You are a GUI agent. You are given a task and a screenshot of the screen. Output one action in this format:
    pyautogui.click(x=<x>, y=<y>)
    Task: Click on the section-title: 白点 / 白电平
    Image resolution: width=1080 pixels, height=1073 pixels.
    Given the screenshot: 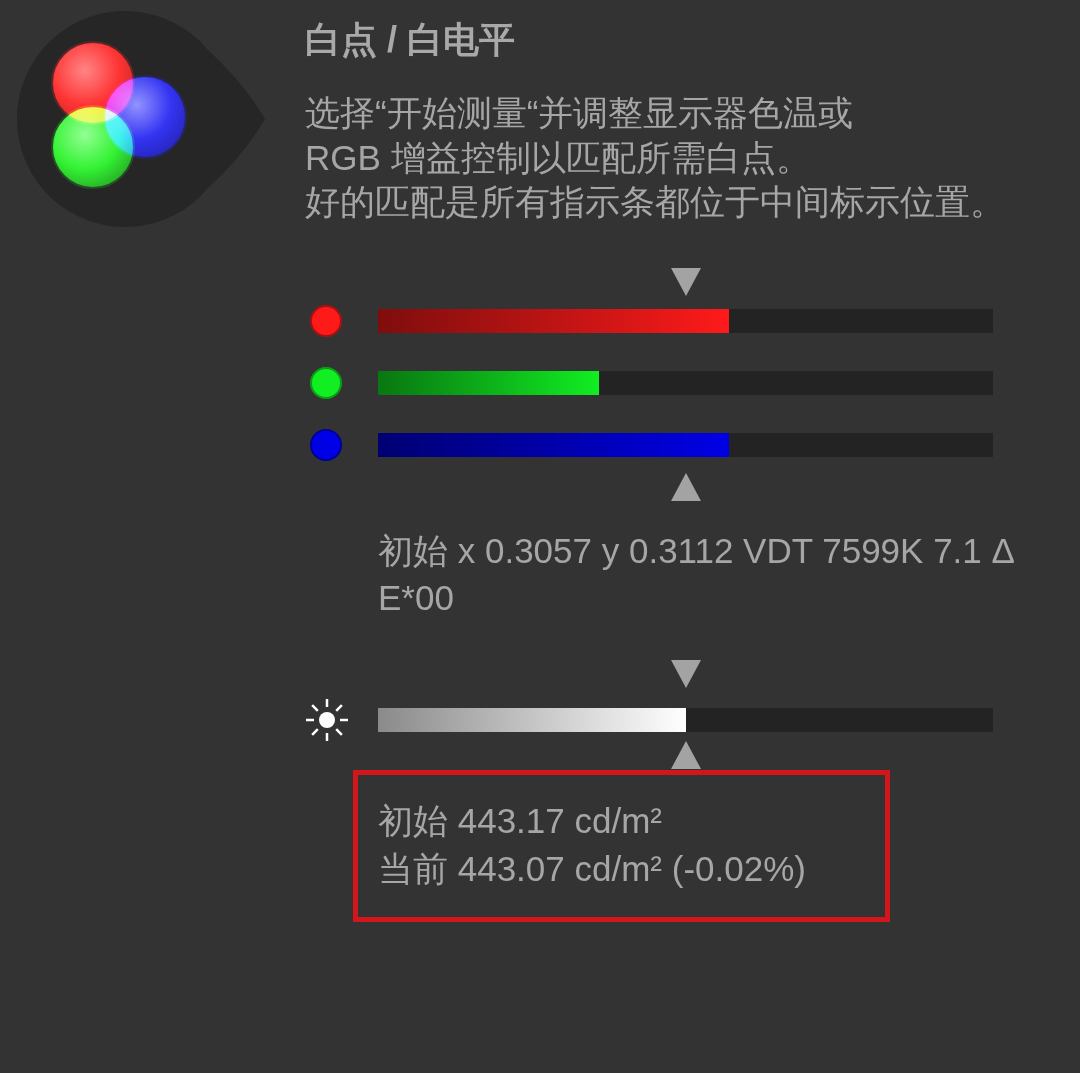 What is the action you would take?
    pyautogui.click(x=410, y=40)
    